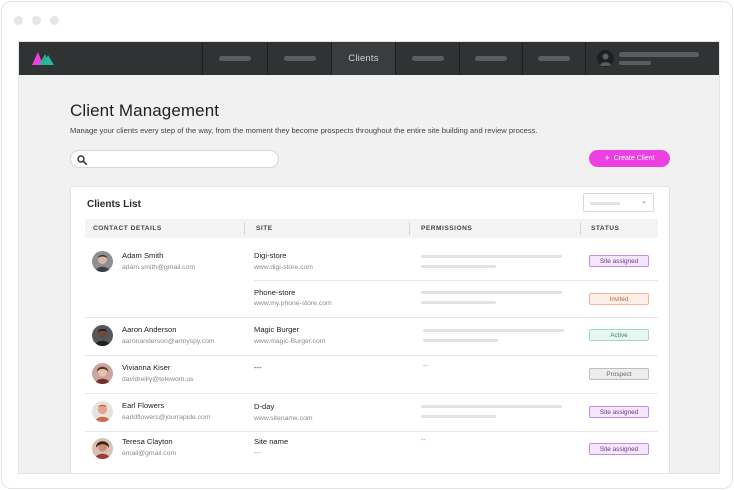  I want to click on window-dot-minimize, so click(36, 20).